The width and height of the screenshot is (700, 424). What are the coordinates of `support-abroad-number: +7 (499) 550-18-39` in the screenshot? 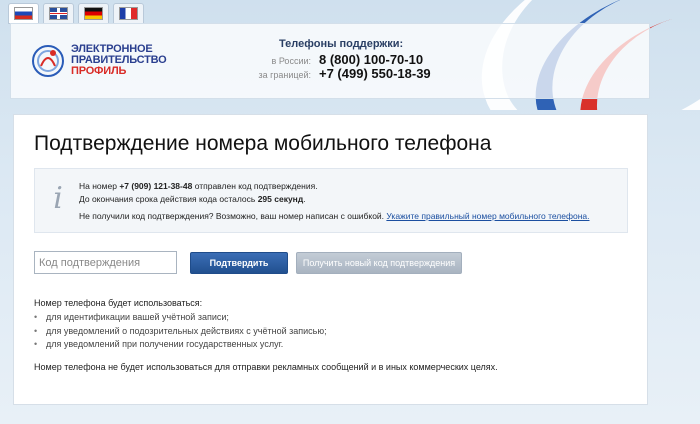 It's located at (375, 73).